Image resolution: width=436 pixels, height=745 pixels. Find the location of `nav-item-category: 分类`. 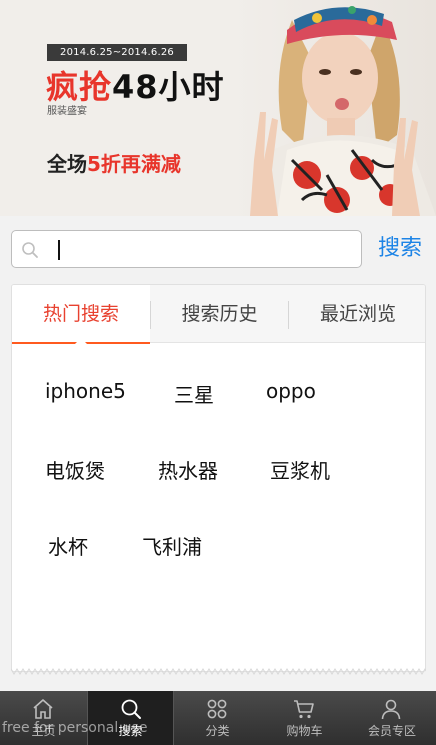

nav-item-category: 分类 is located at coordinates (217, 718).